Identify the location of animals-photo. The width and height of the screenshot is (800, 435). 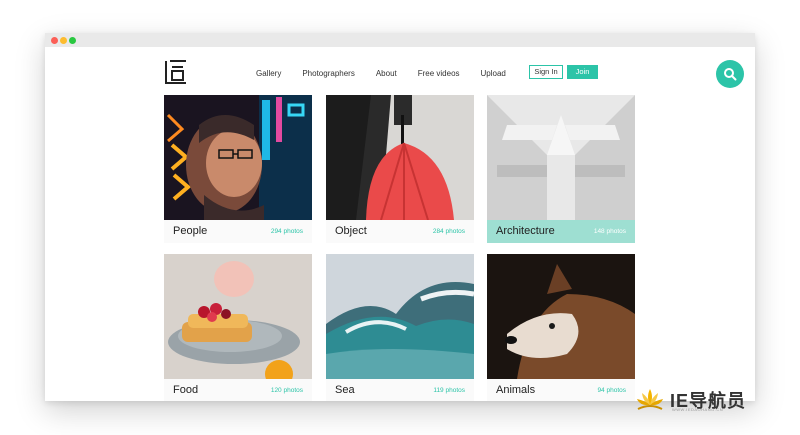
(561, 316).